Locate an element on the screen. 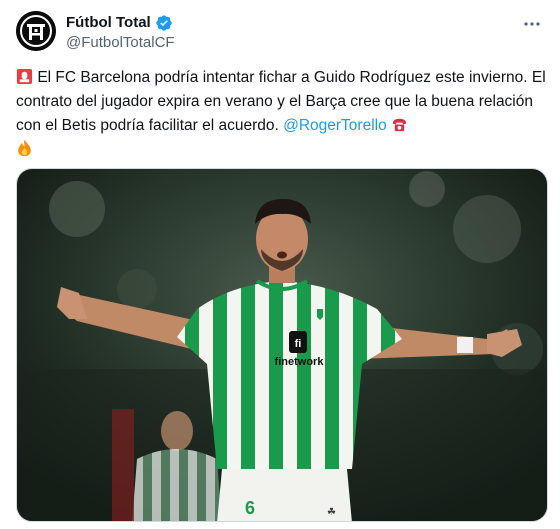 This screenshot has width=560, height=529. mention-link: @RogerTorello is located at coordinates (335, 125).